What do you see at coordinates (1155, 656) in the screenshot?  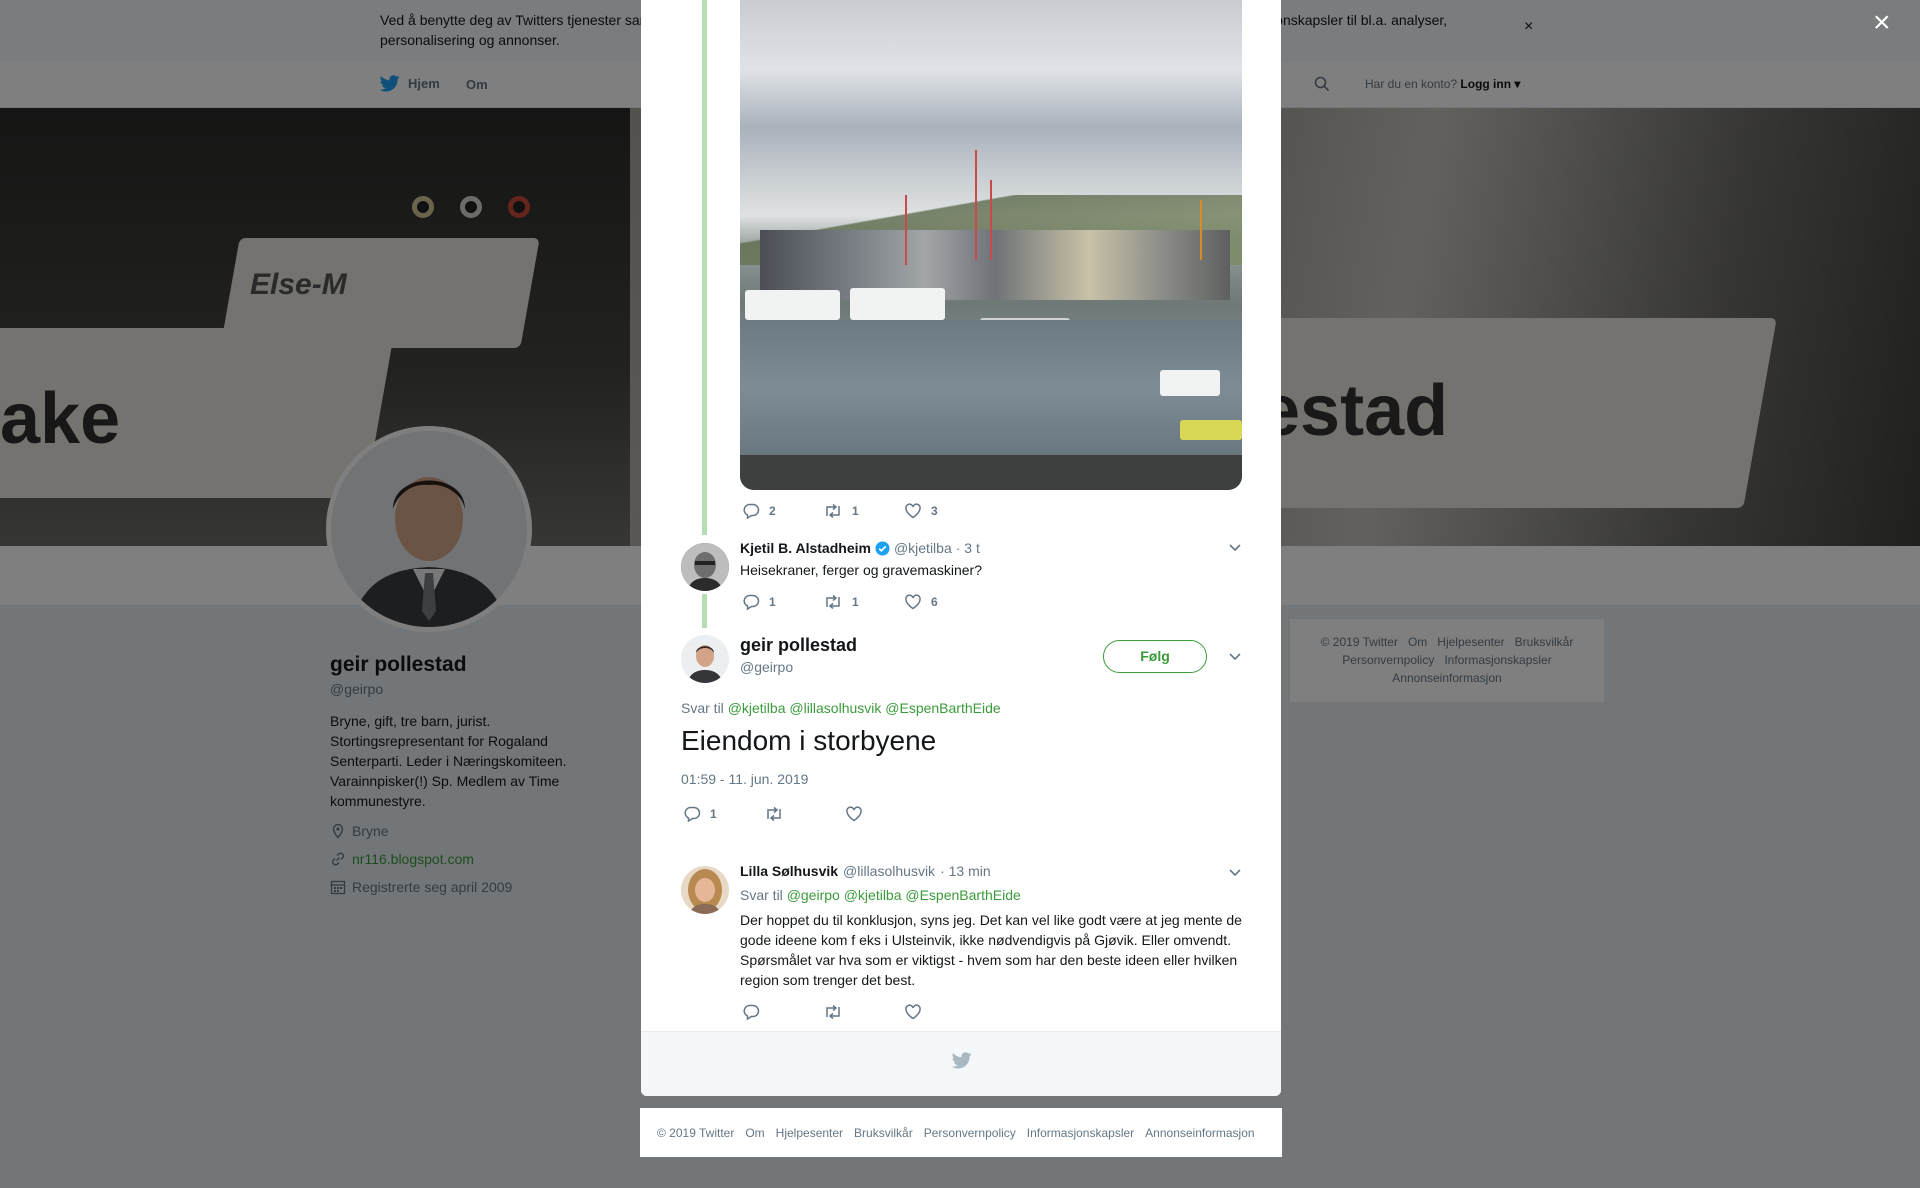 I see `follow-button: Følg` at bounding box center [1155, 656].